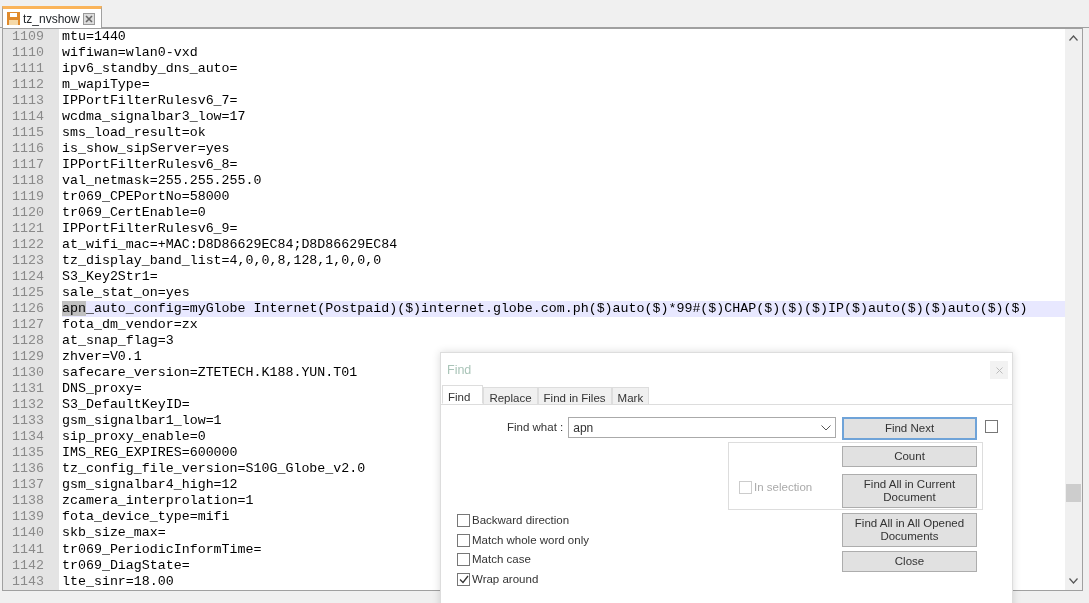 This screenshot has height=603, width=1089. What do you see at coordinates (909, 491) in the screenshot?
I see `dialog-button: Find All in Current Document` at bounding box center [909, 491].